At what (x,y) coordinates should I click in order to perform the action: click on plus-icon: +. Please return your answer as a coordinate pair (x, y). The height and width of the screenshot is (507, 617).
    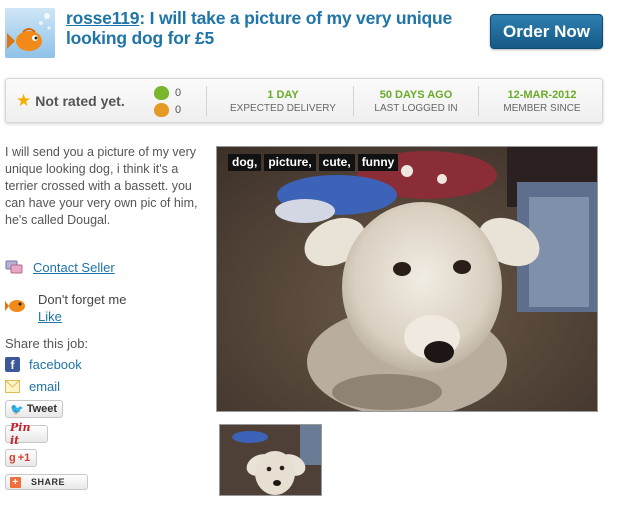
    Looking at the image, I should click on (15, 482).